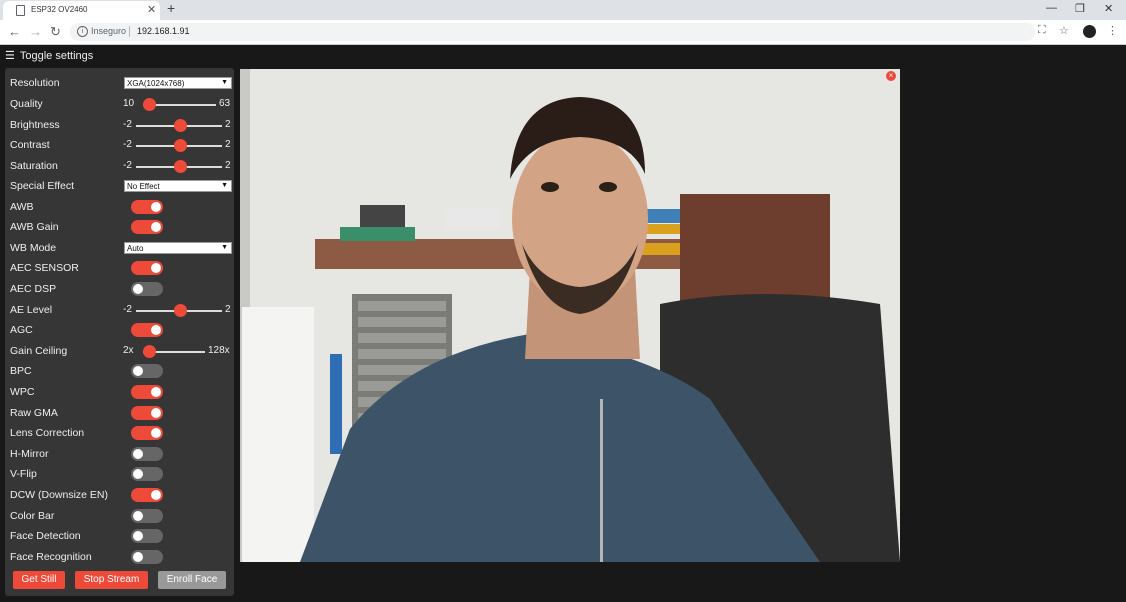 This screenshot has height=602, width=1126. What do you see at coordinates (149, 104) in the screenshot?
I see `quality-slider-thumb` at bounding box center [149, 104].